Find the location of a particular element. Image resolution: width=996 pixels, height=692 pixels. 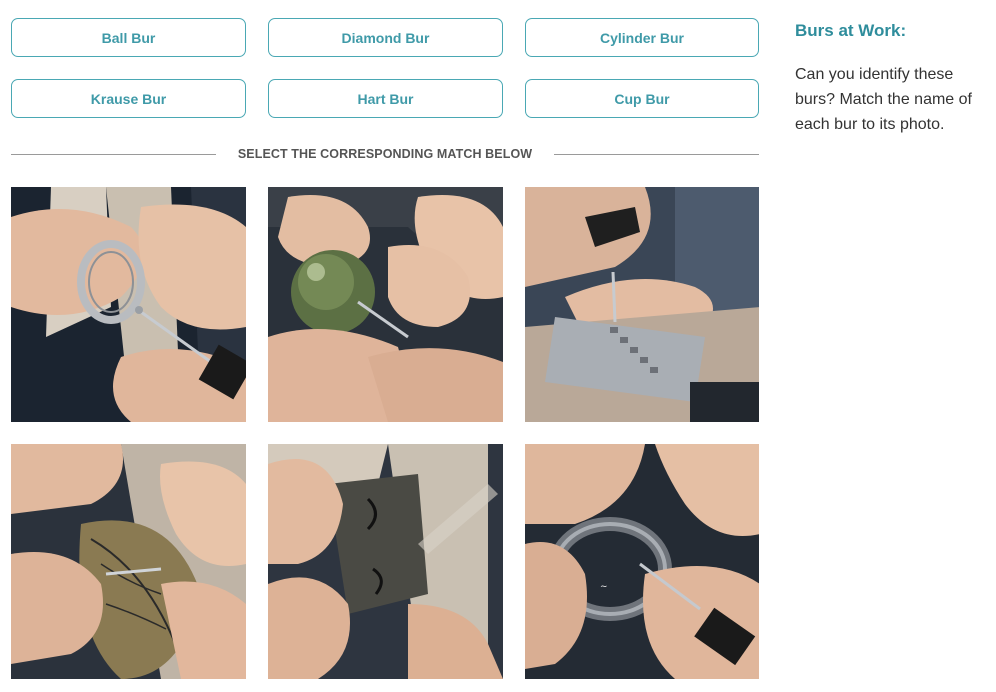

cylinder-bur-button: Cylinder Bur is located at coordinates (642, 37).